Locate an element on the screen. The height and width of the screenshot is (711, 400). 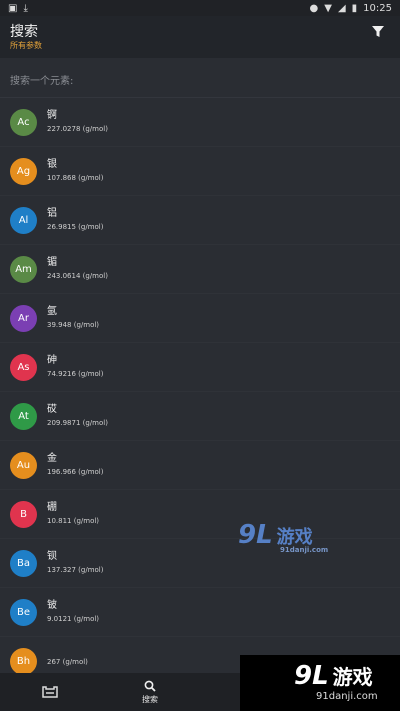
element-symbol-badge: Ag is located at coordinates (23, 171).